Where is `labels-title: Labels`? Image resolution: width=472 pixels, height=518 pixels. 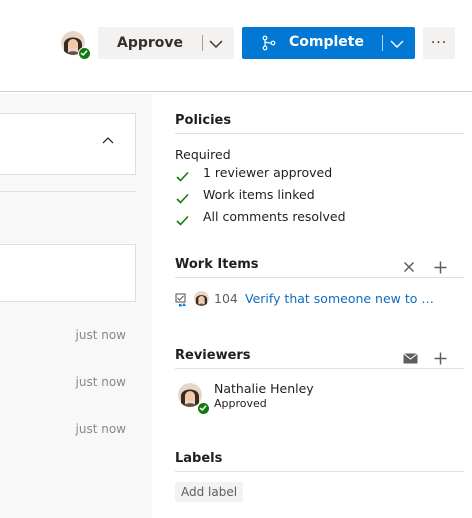 labels-title: Labels is located at coordinates (199, 458).